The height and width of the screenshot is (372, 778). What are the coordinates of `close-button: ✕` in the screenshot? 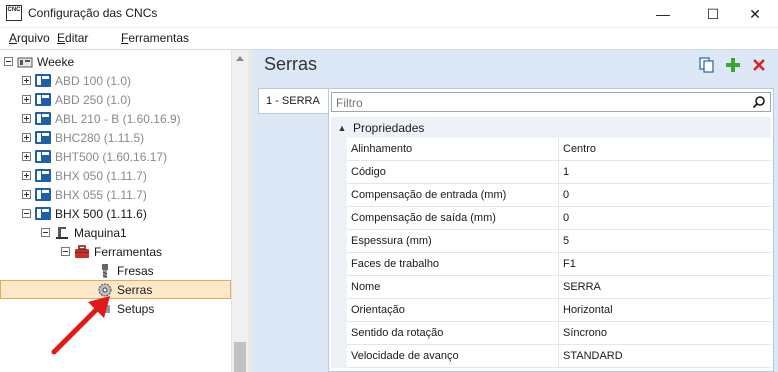 It's located at (755, 14).